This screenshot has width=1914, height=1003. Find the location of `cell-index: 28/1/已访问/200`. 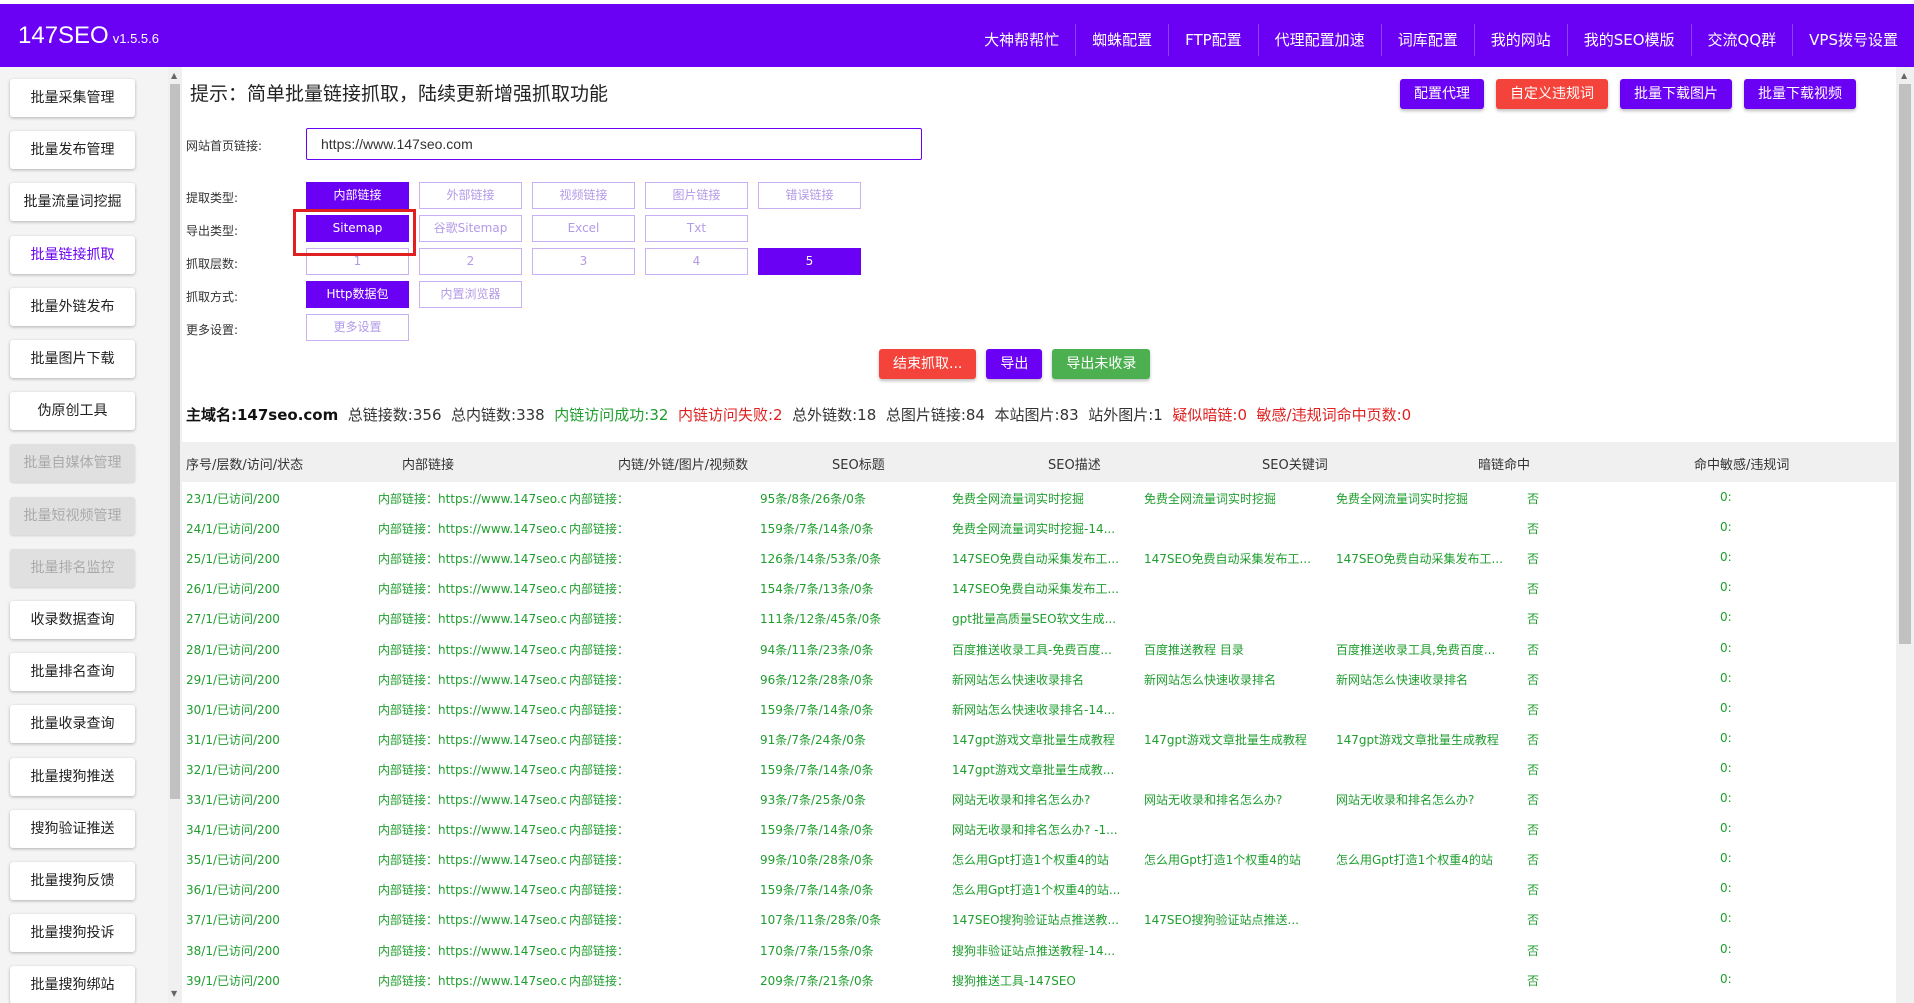

cell-index: 28/1/已访问/200 is located at coordinates (233, 649).